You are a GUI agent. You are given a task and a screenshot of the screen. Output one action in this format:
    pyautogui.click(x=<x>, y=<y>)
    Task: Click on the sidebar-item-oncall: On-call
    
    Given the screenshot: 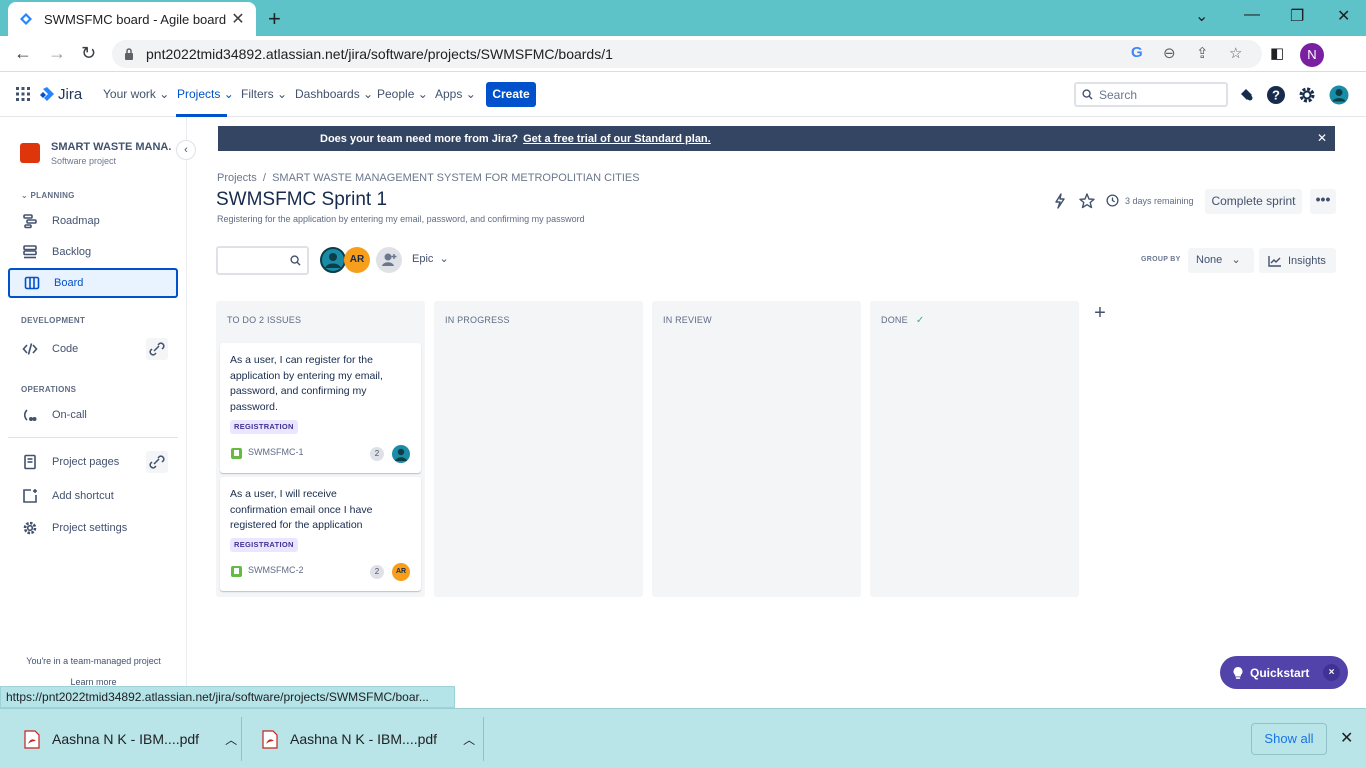 What is the action you would take?
    pyautogui.click(x=93, y=415)
    